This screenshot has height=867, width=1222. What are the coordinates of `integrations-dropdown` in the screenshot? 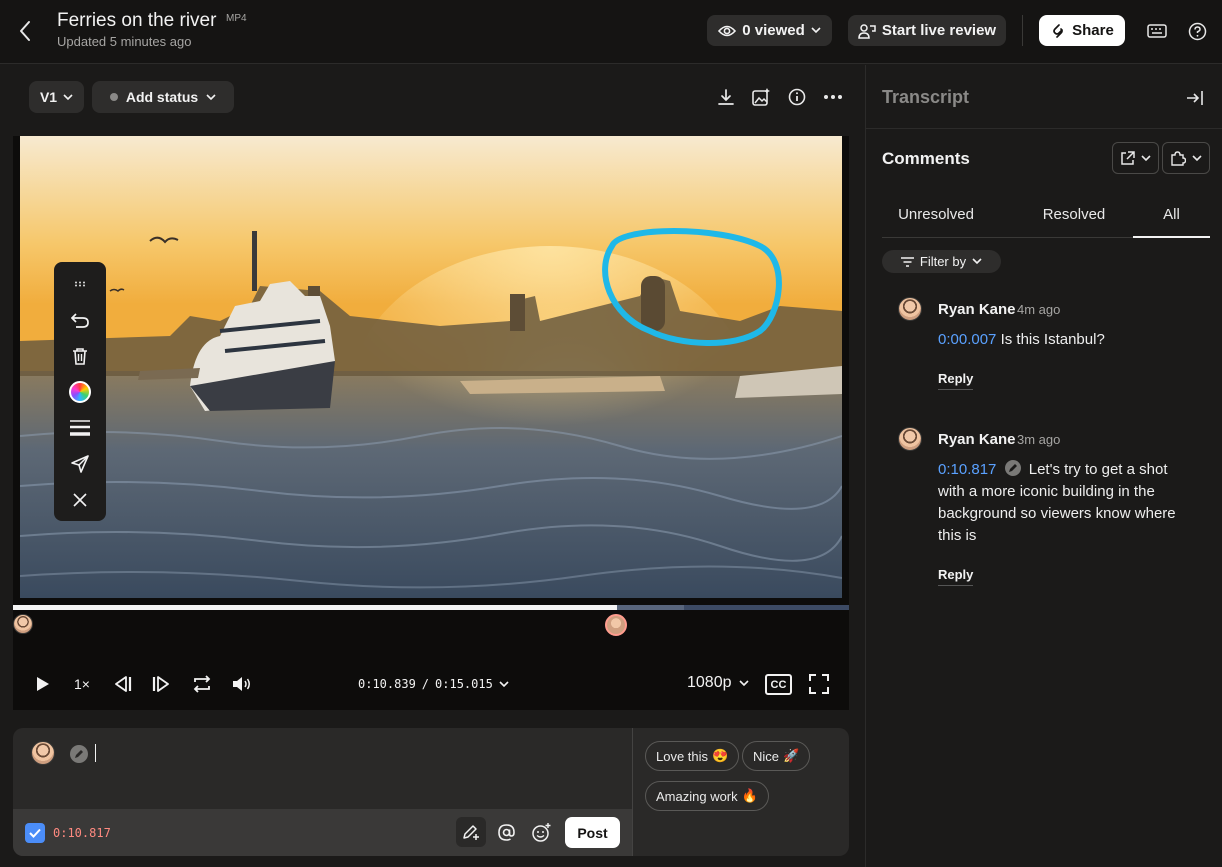 It's located at (1186, 158).